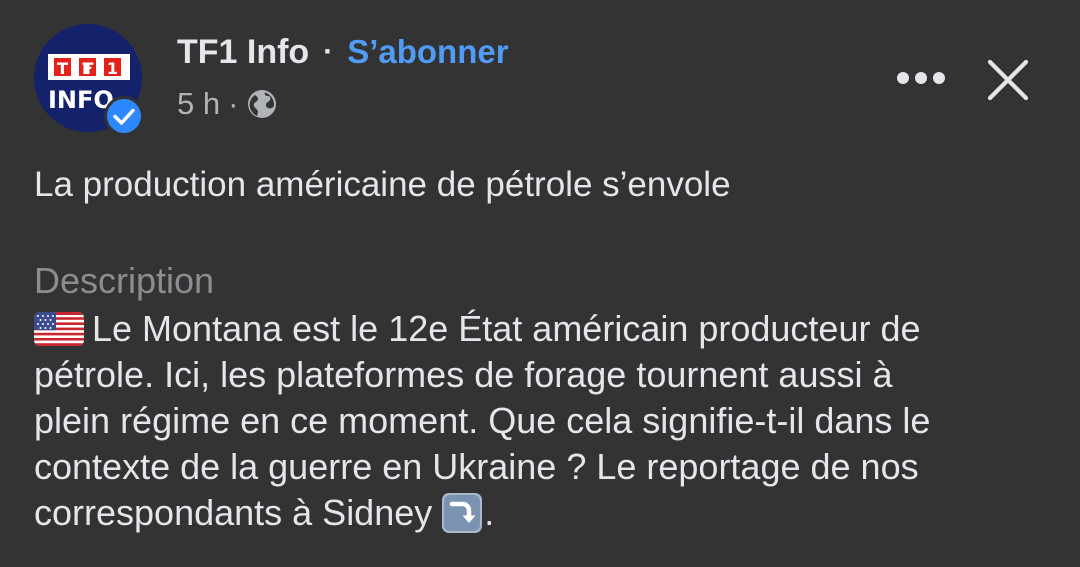 This screenshot has width=1080, height=567. What do you see at coordinates (1008, 80) in the screenshot?
I see `close-icon` at bounding box center [1008, 80].